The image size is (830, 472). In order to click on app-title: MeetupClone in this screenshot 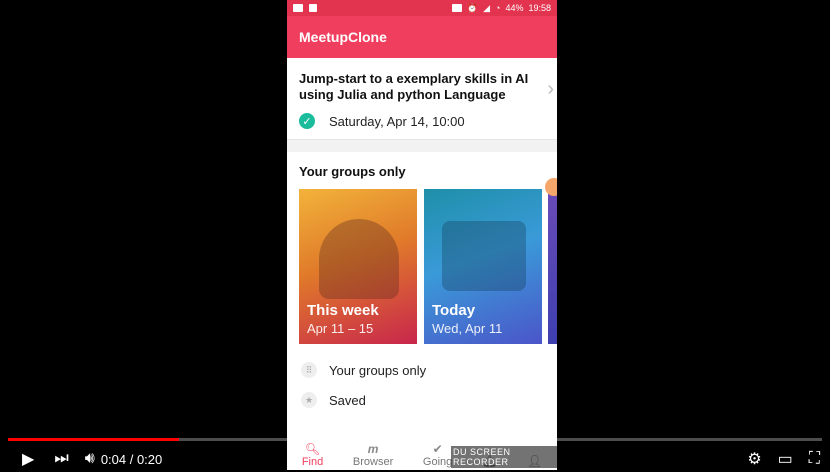, I will do `click(343, 37)`.